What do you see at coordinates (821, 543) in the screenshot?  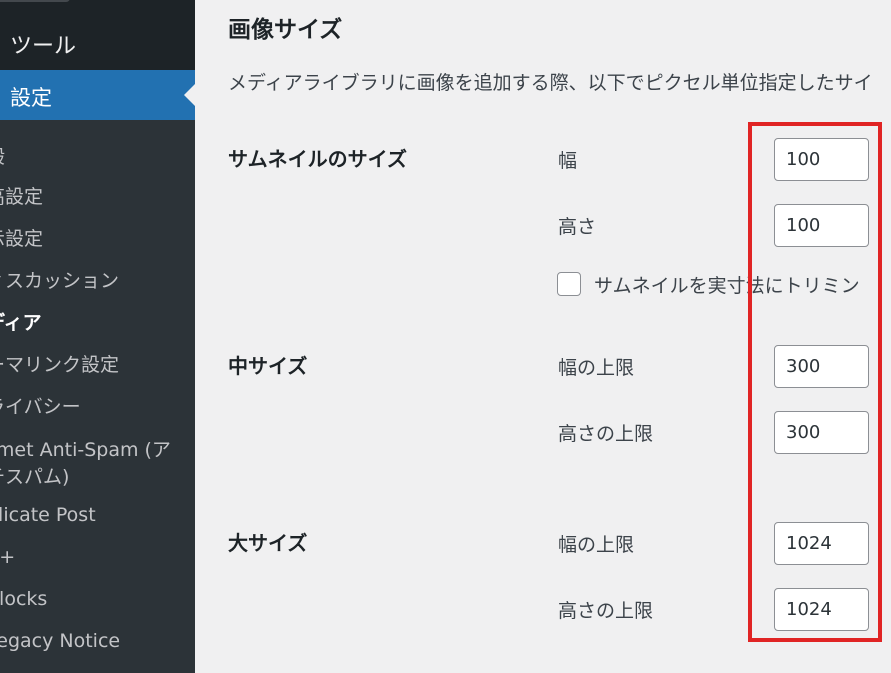 I see `large-width-input` at bounding box center [821, 543].